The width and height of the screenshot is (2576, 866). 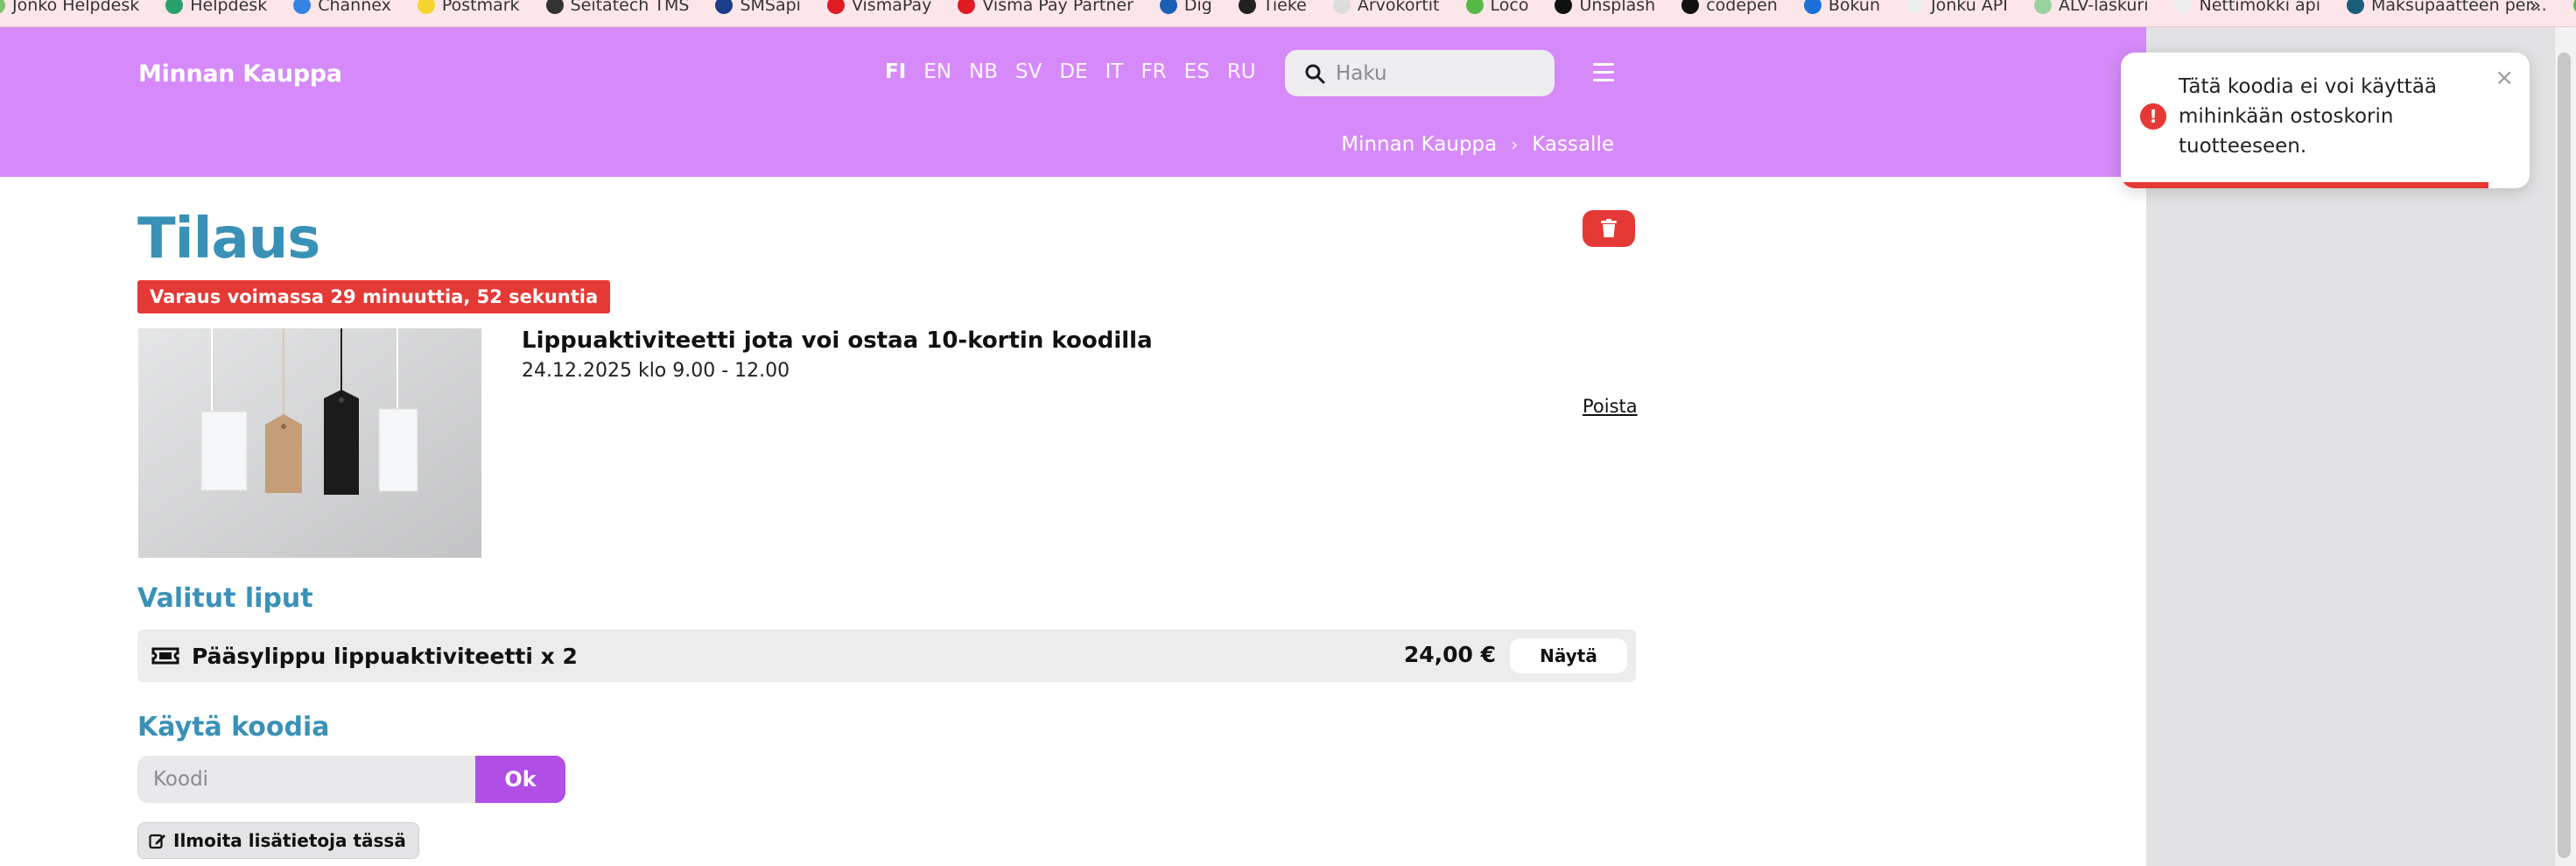 I want to click on trash-icon, so click(x=1609, y=228).